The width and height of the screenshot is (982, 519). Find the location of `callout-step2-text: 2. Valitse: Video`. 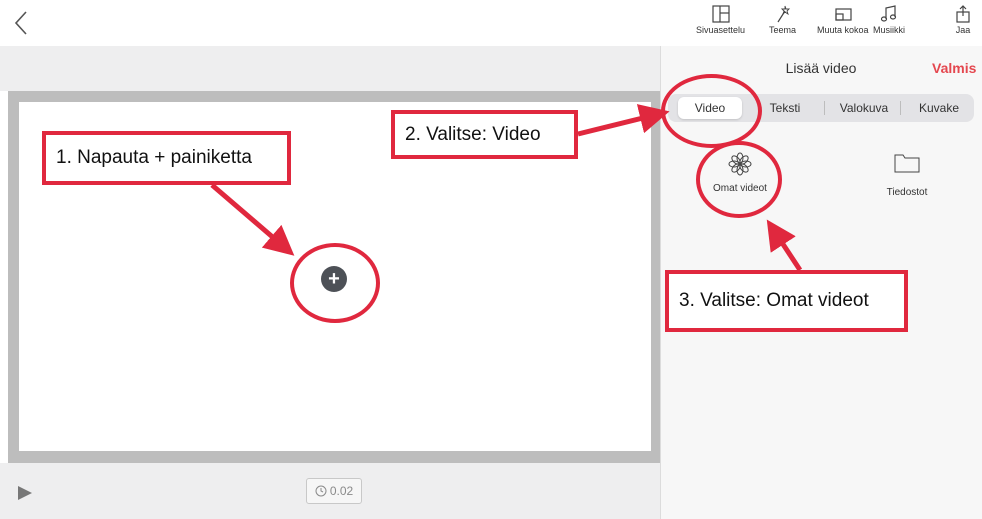

callout-step2-text: 2. Valitse: Video is located at coordinates (473, 134).